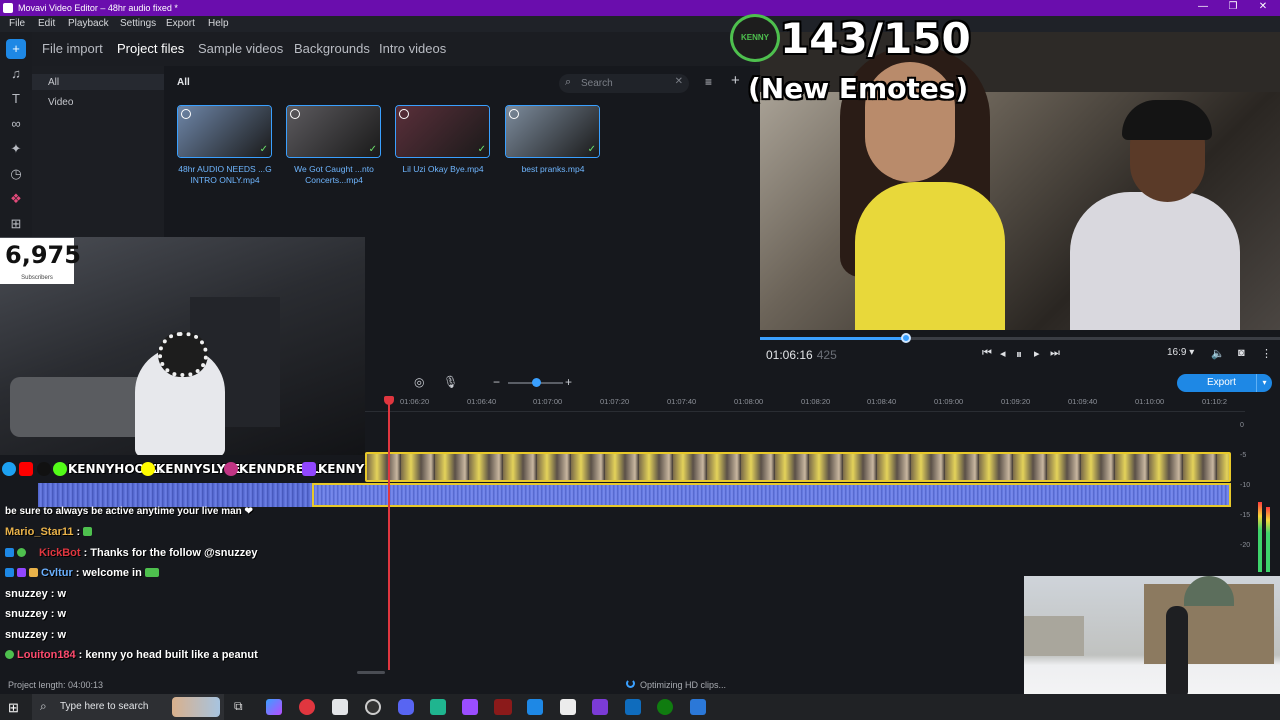 This screenshot has width=1280, height=720. Describe the element at coordinates (371, 672) in the screenshot. I see `timeline-scrollbar` at that location.